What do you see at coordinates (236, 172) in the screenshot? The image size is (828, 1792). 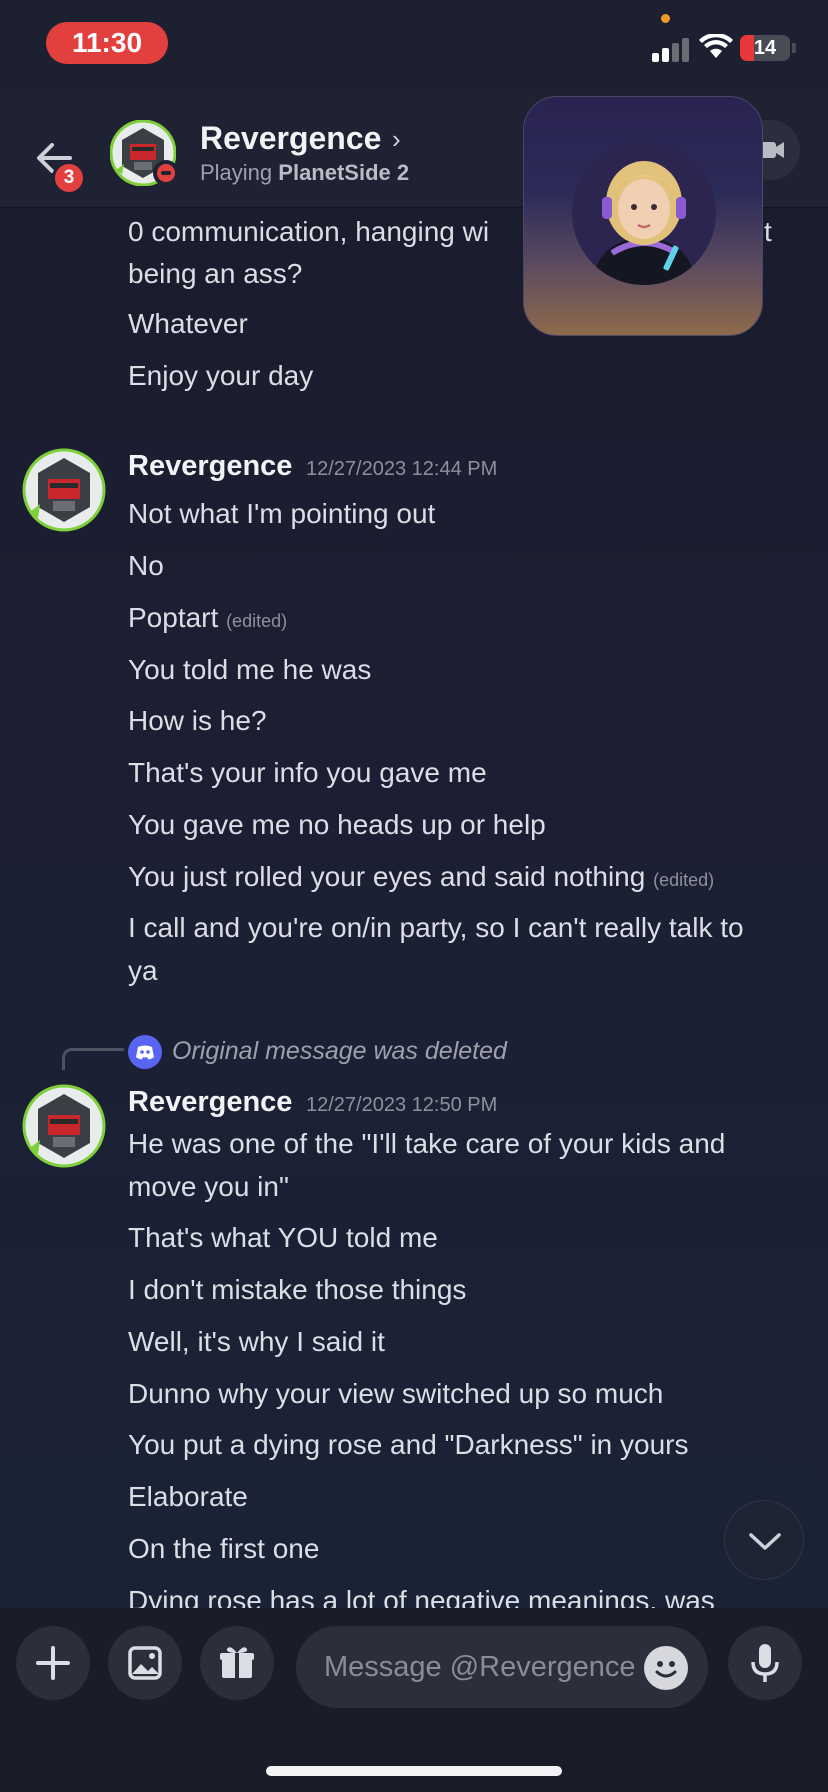 I see `activity-prefix: Playing` at bounding box center [236, 172].